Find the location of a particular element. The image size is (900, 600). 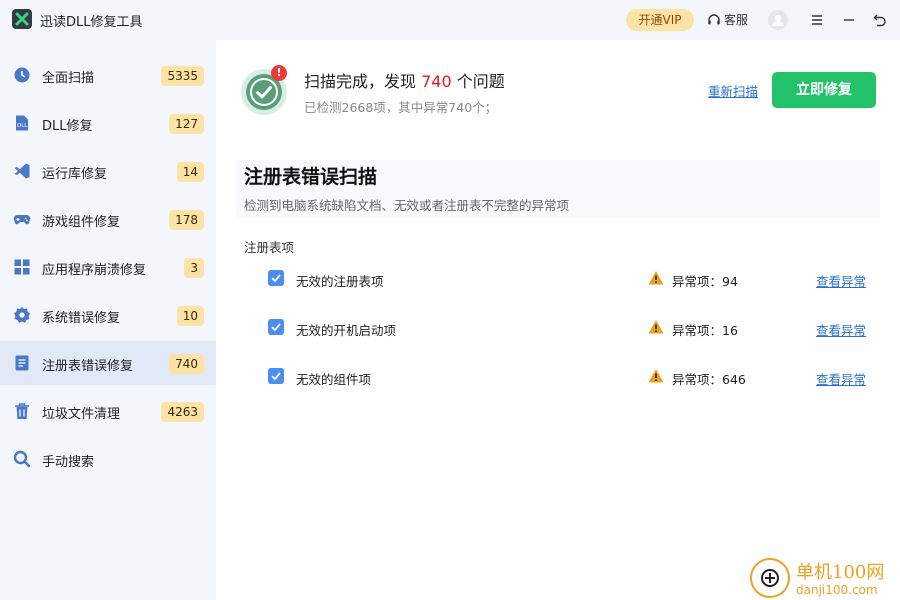

item-label: 无效的组件项 is located at coordinates (334, 379).